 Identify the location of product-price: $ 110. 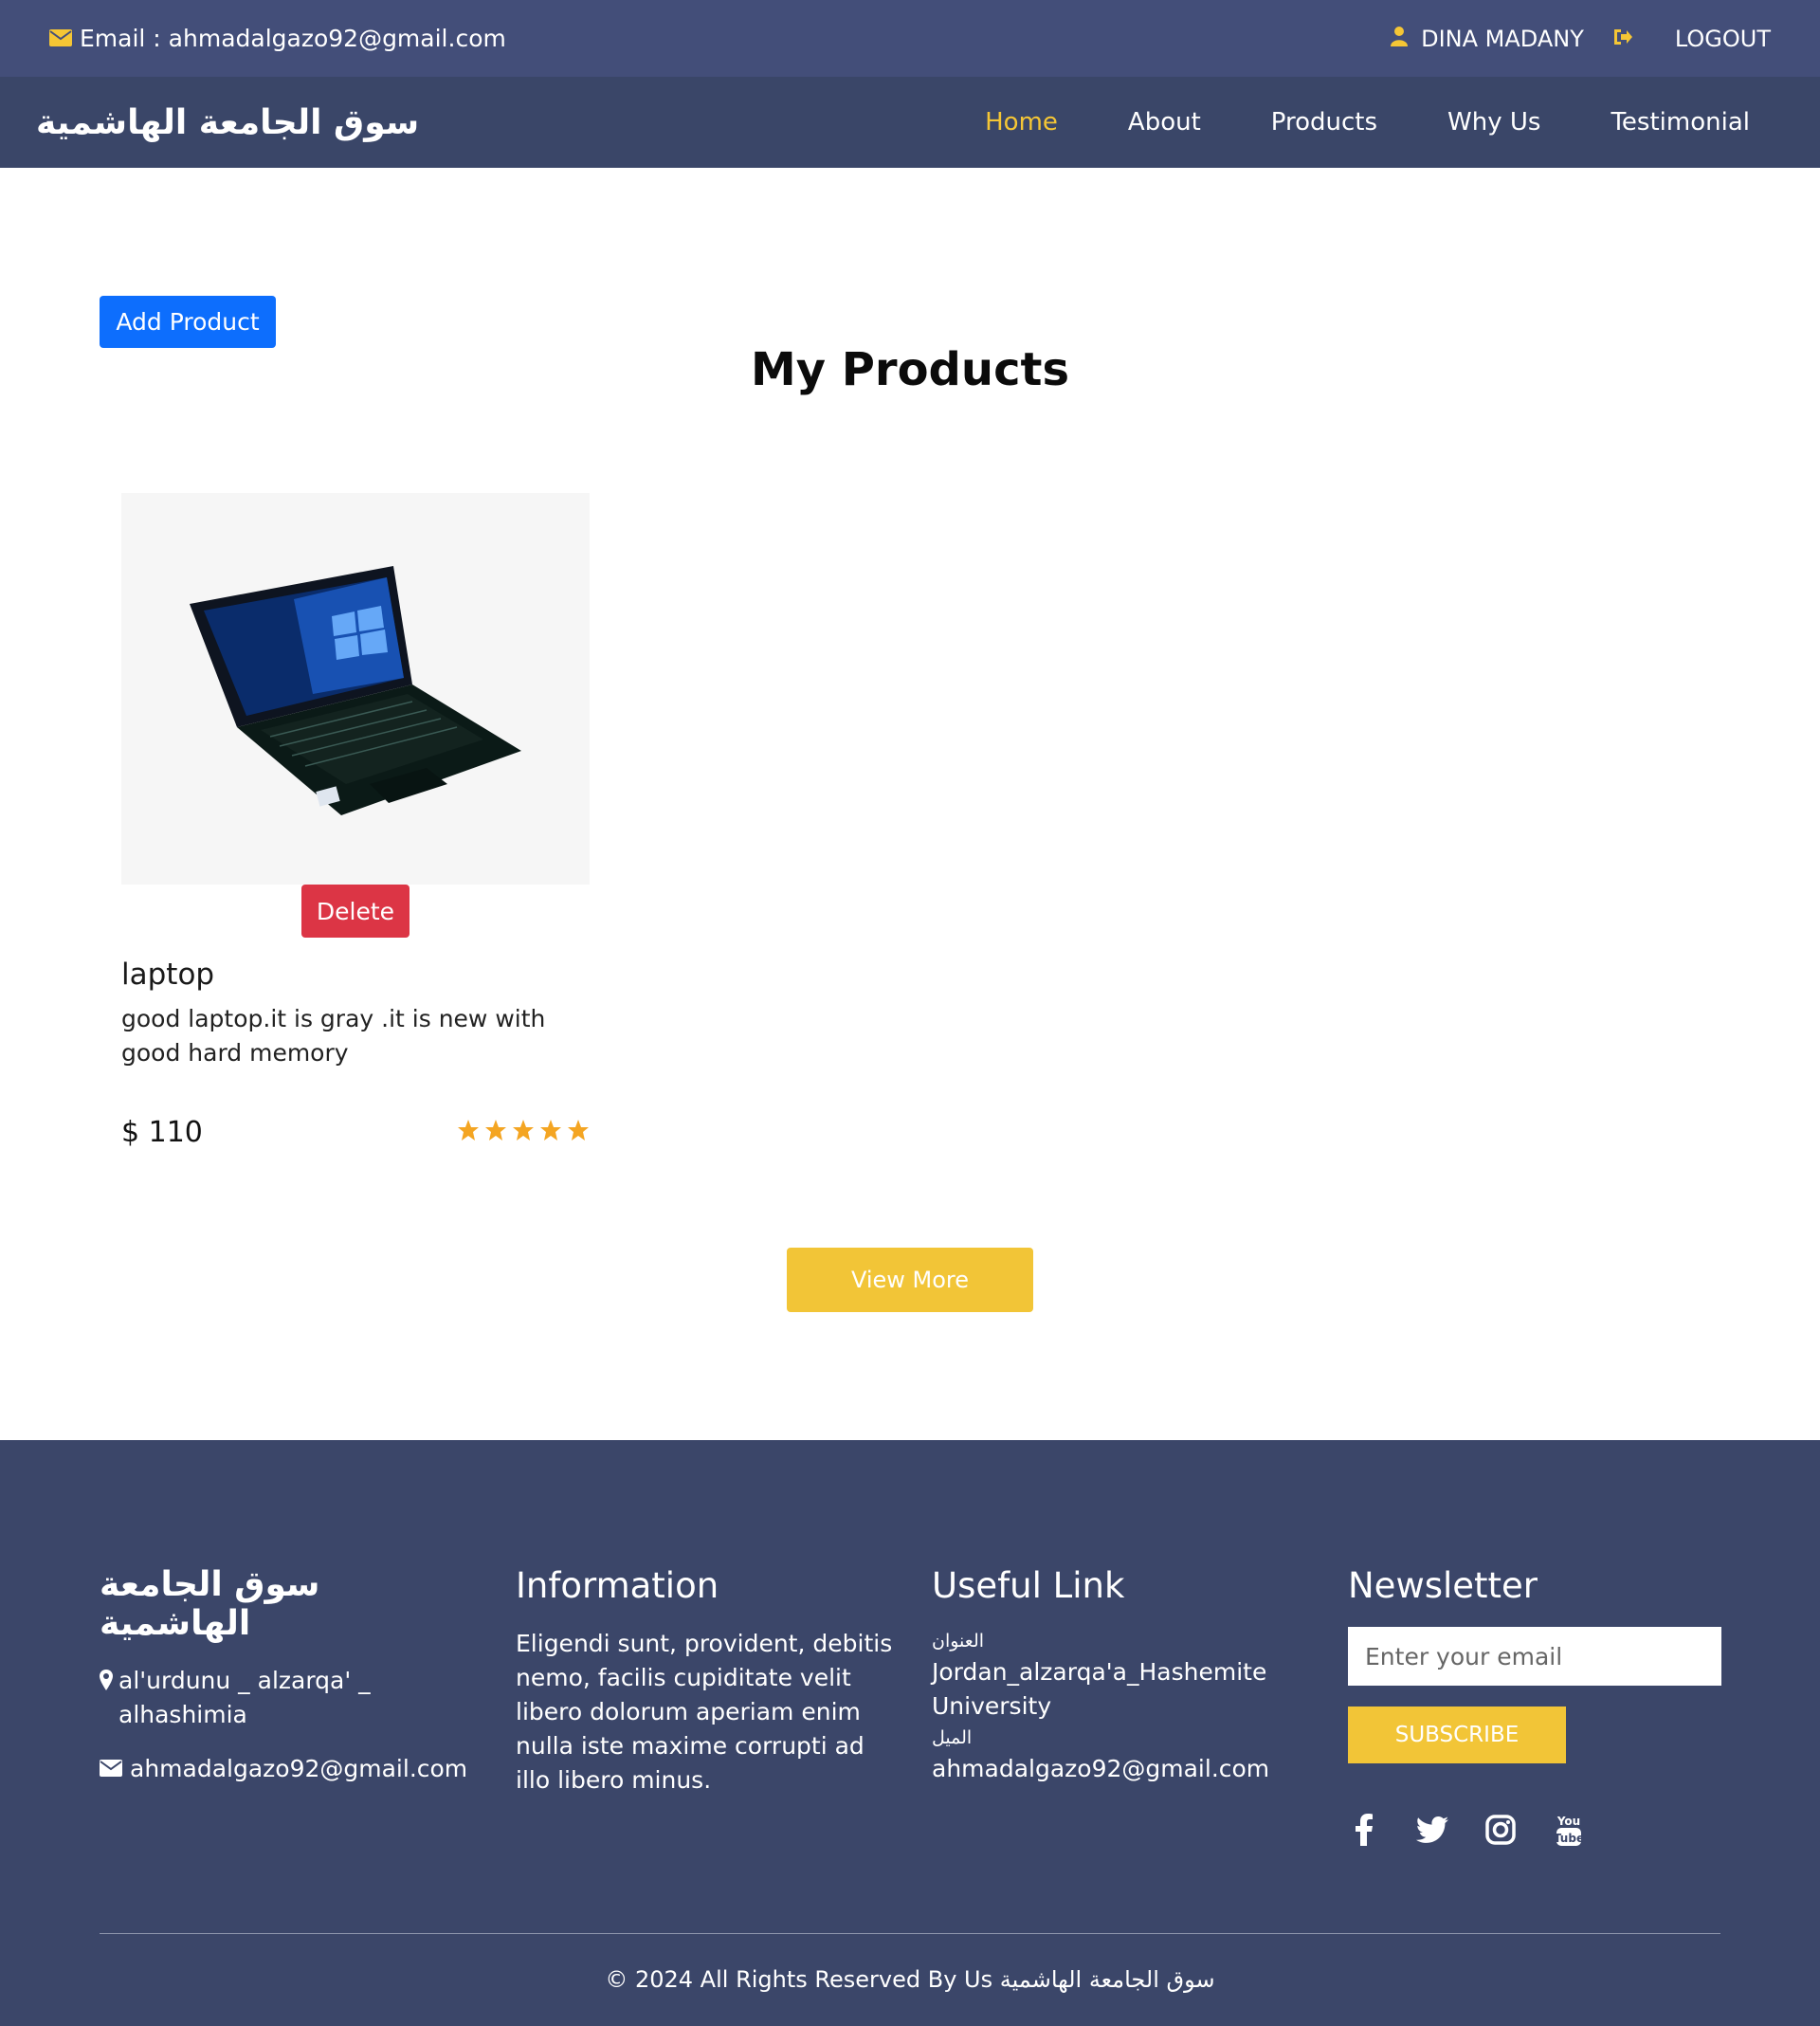
(162, 1132).